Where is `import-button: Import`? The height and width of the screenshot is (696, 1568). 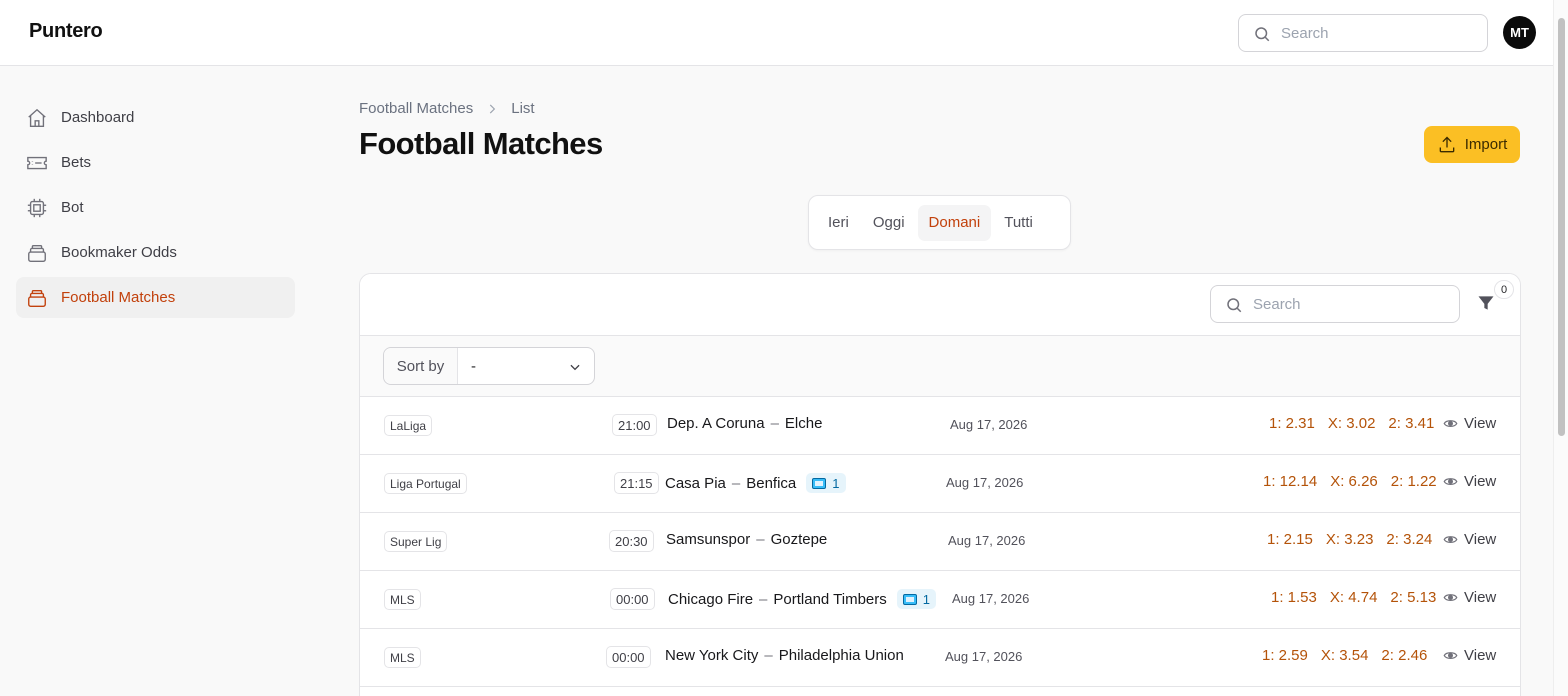 import-button: Import is located at coordinates (1472, 144).